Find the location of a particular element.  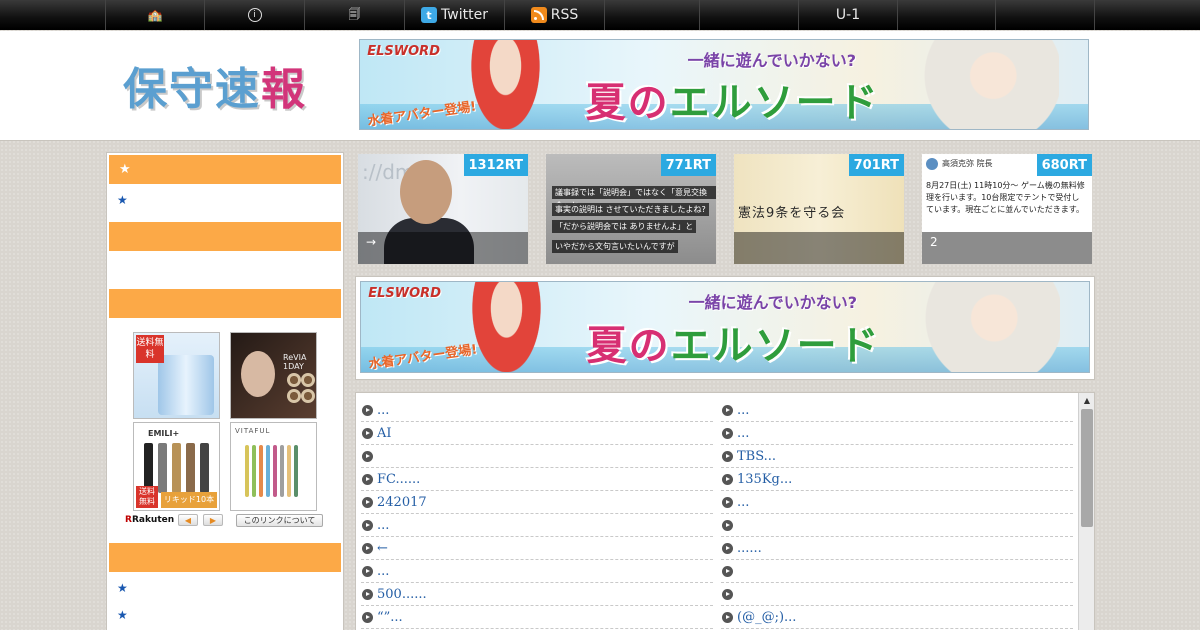

list-item: 242017 is located at coordinates (537, 502).